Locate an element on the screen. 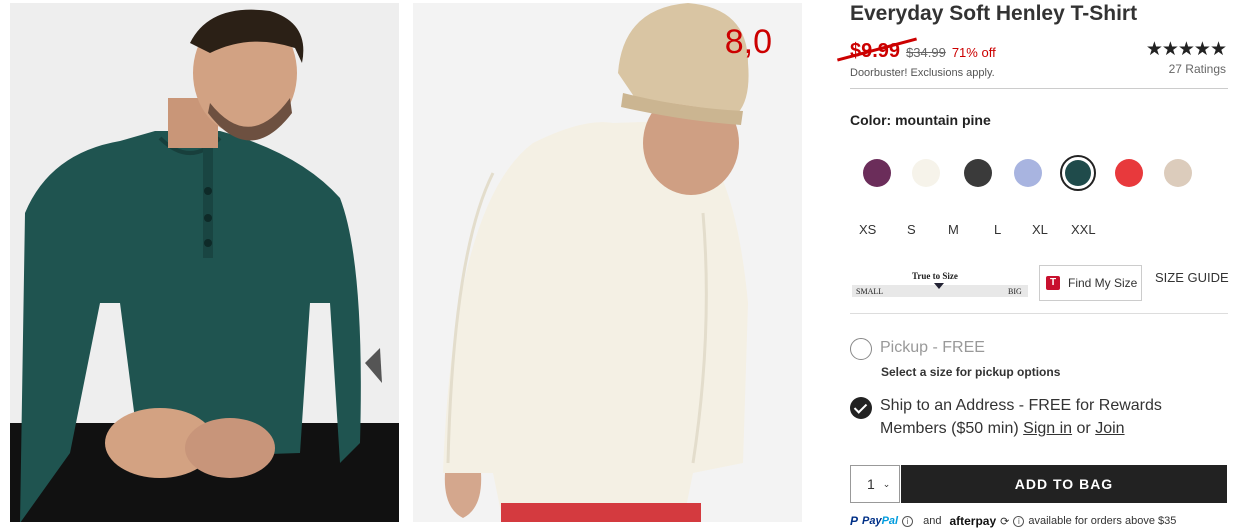 The image size is (1256, 529). paypal-logo-icon: P is located at coordinates (854, 521).